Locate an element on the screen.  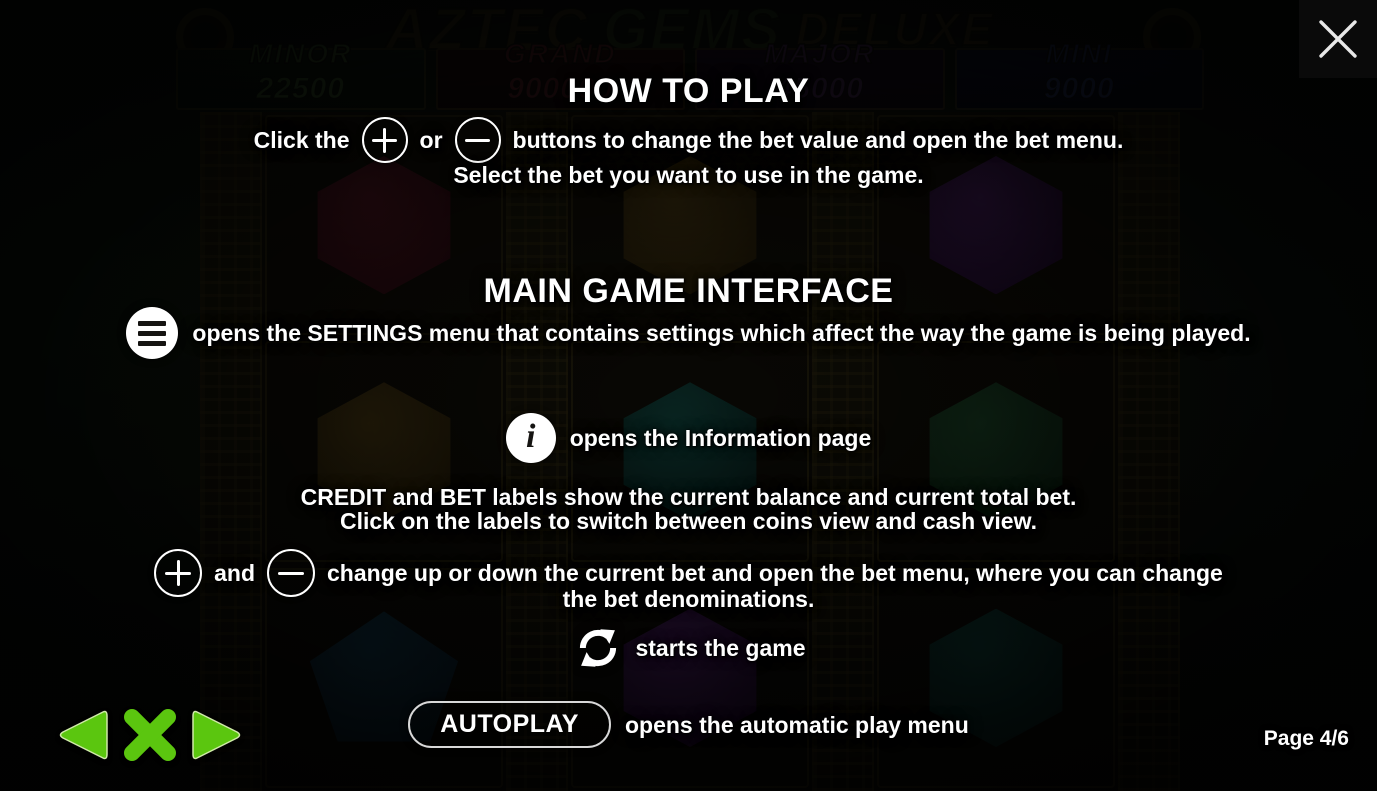
previous-page-icon-svg is located at coordinates (83, 735).